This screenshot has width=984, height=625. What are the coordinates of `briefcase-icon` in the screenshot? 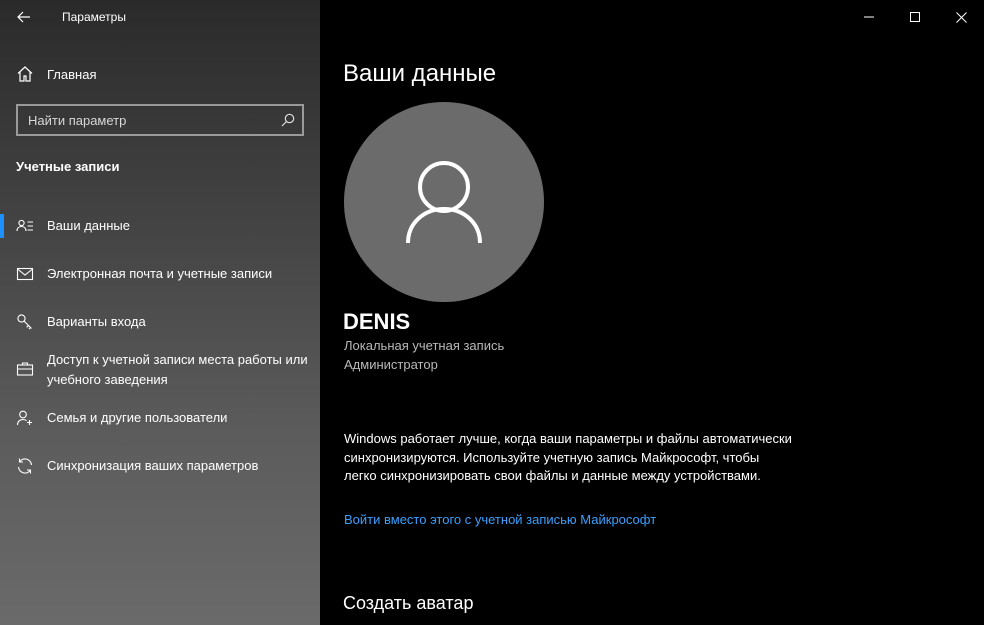 It's located at (25, 369).